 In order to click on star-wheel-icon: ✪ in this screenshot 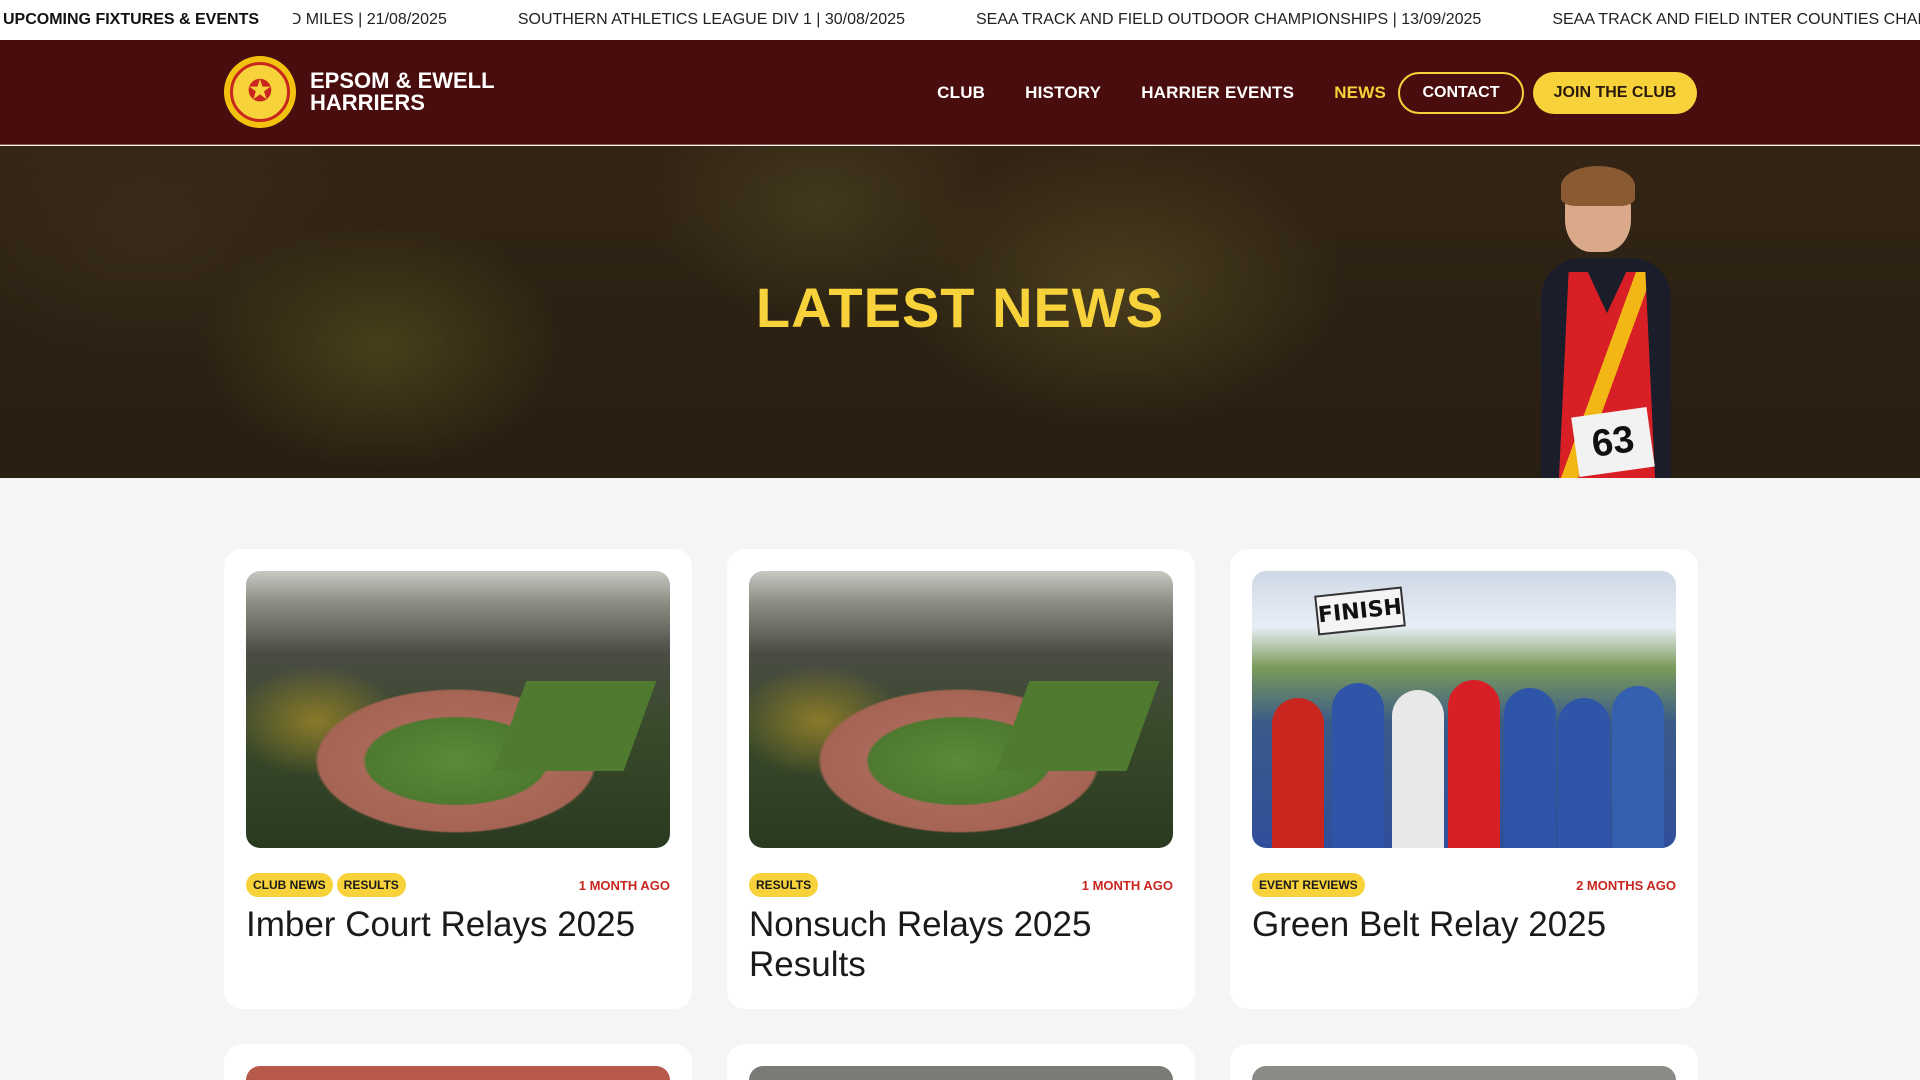, I will do `click(260, 92)`.